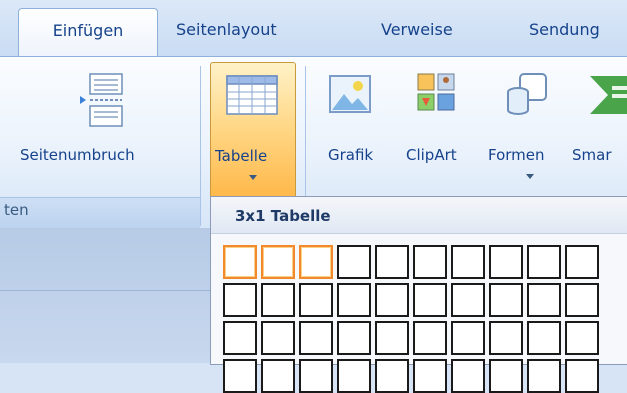  Describe the element at coordinates (241, 156) in the screenshot. I see `tabelle-label: Tabelle` at that location.